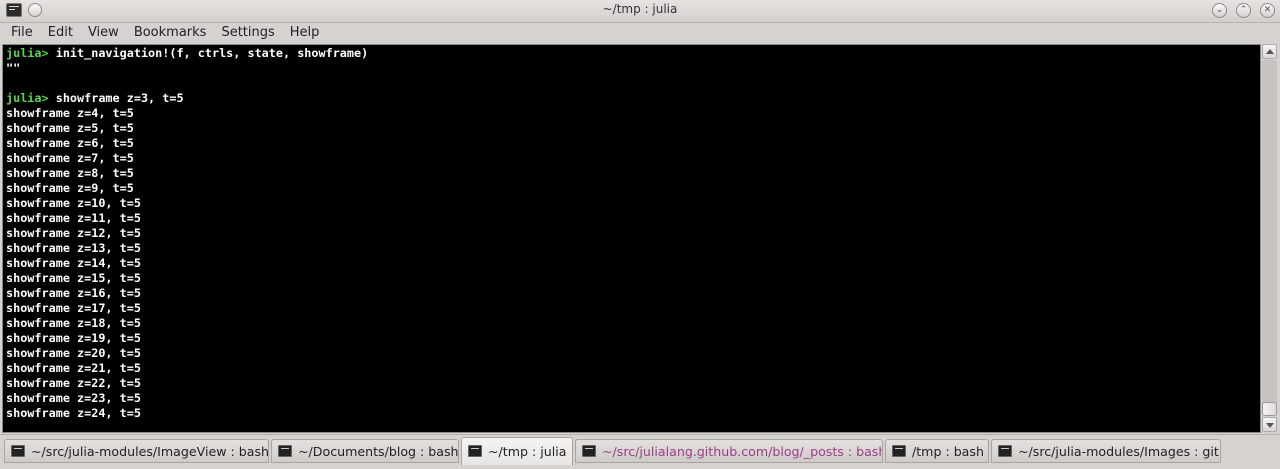 This screenshot has height=469, width=1280. Describe the element at coordinates (187, 128) in the screenshot. I see `terminal-line: showframe z=5, t=5` at that location.